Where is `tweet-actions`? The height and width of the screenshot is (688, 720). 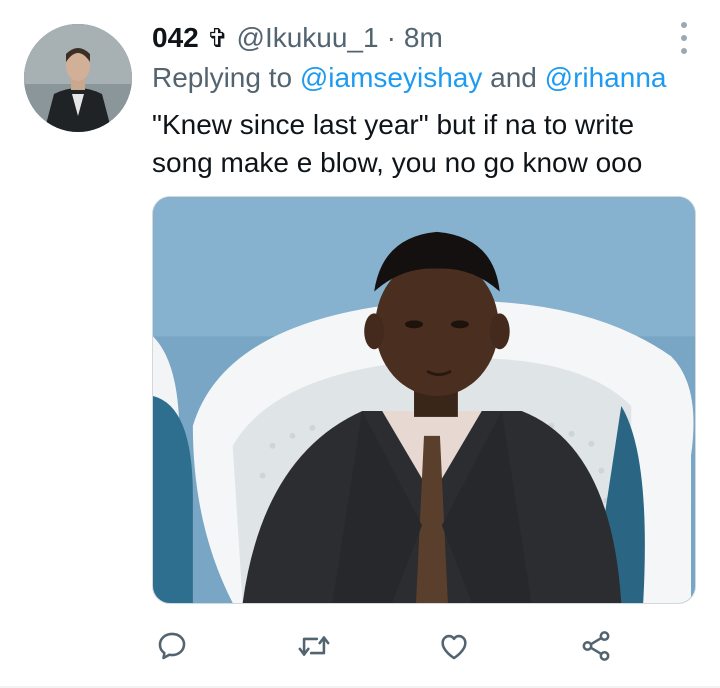
tweet-actions is located at coordinates (387, 646).